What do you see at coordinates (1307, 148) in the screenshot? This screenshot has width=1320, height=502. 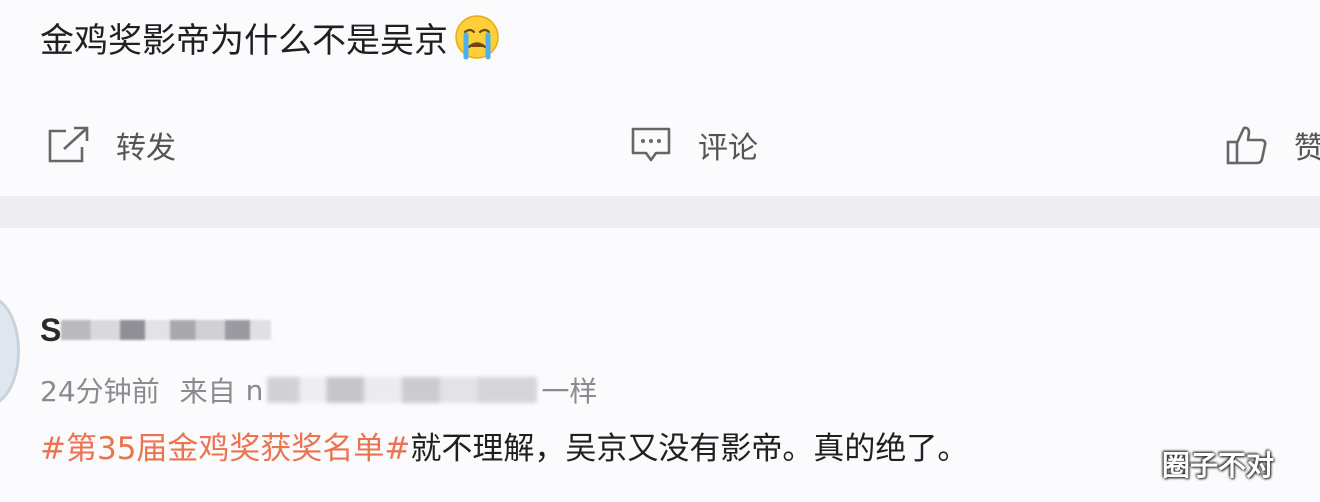 I see `like-label: 赞` at bounding box center [1307, 148].